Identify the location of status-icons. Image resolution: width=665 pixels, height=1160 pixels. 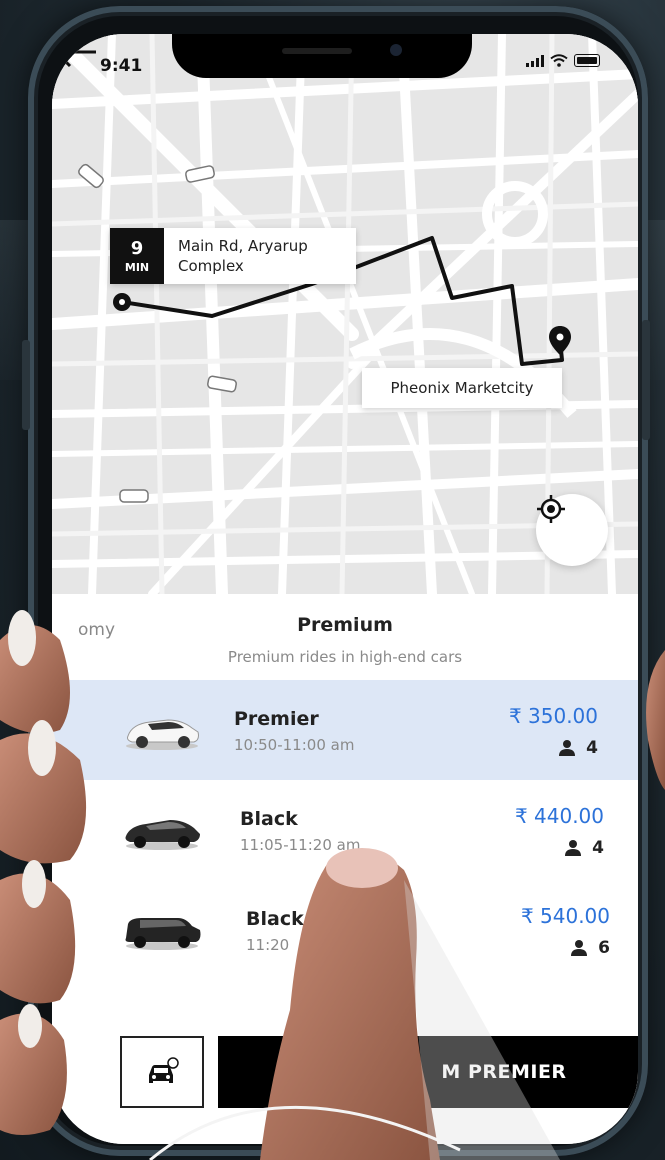
(563, 60).